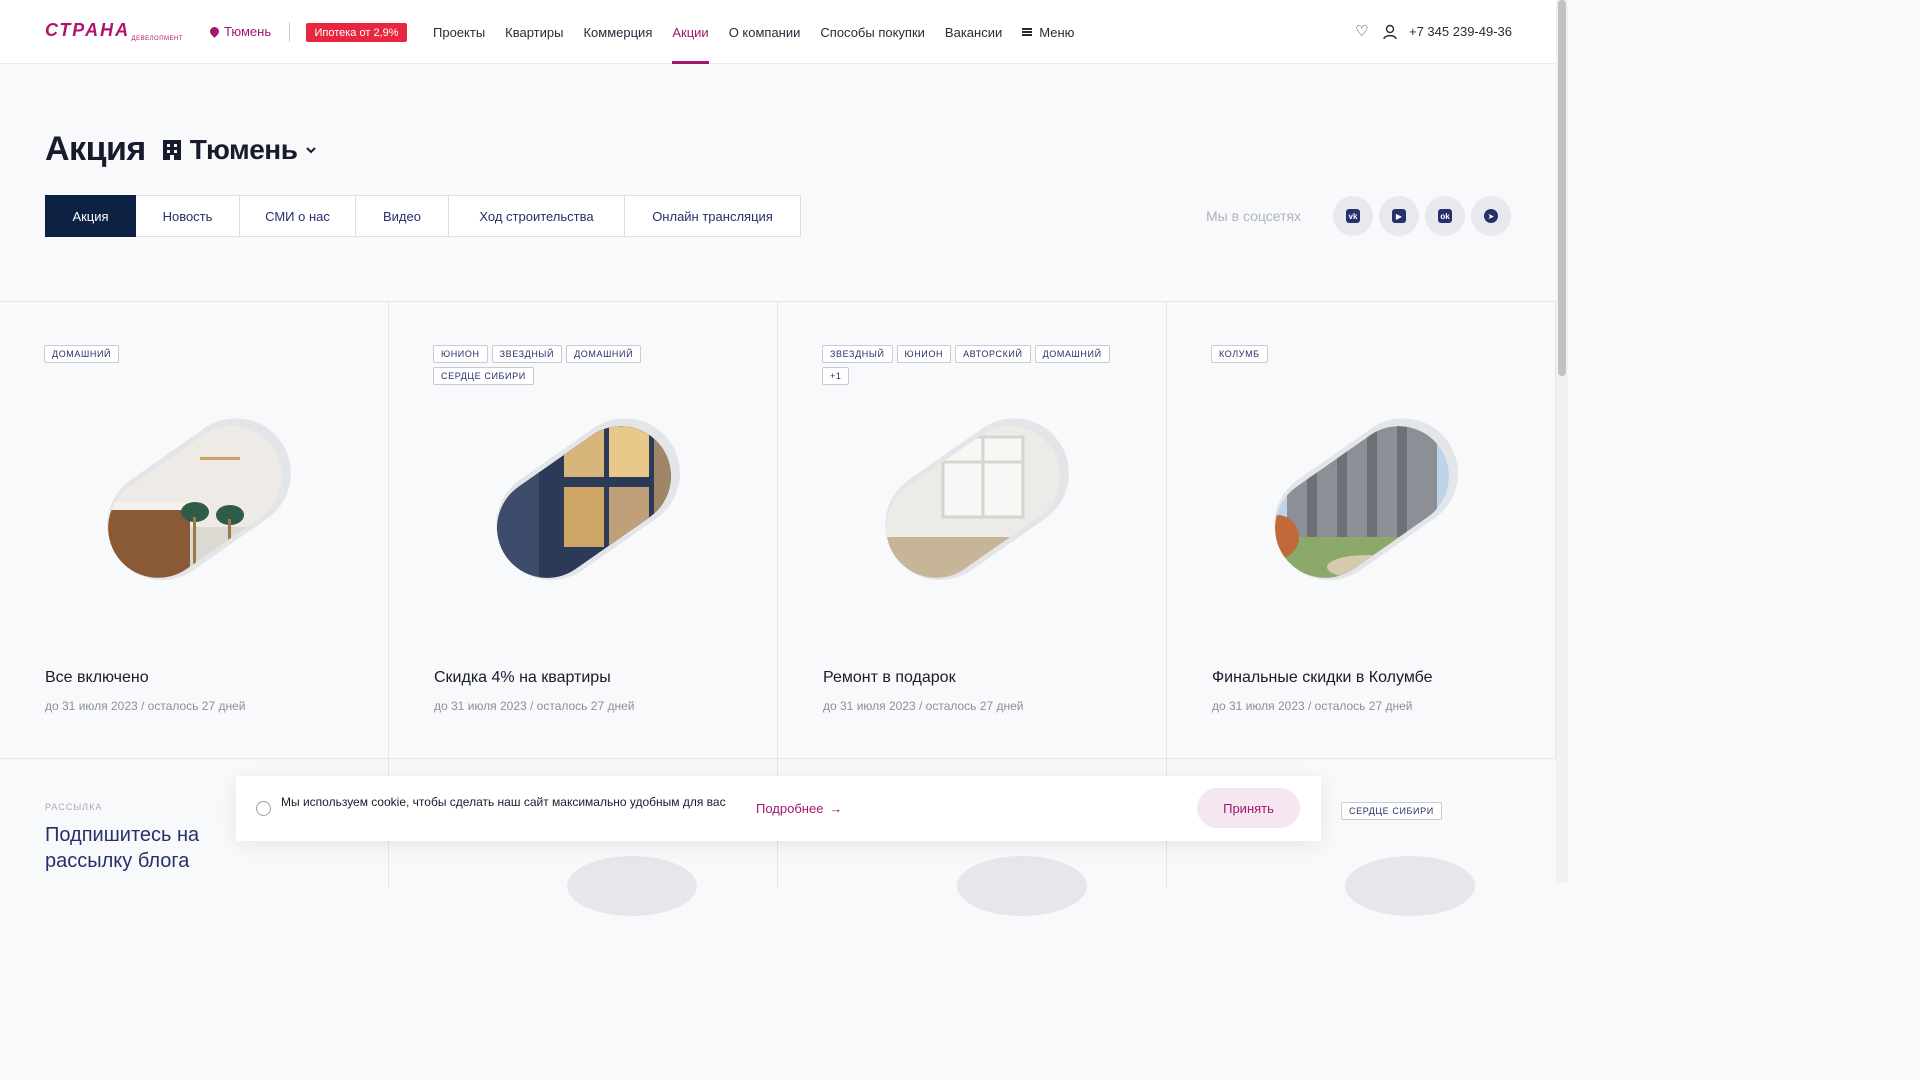 The height and width of the screenshot is (1080, 1920). What do you see at coordinates (1562, 188) in the screenshot?
I see `scrollbar-thumb` at bounding box center [1562, 188].